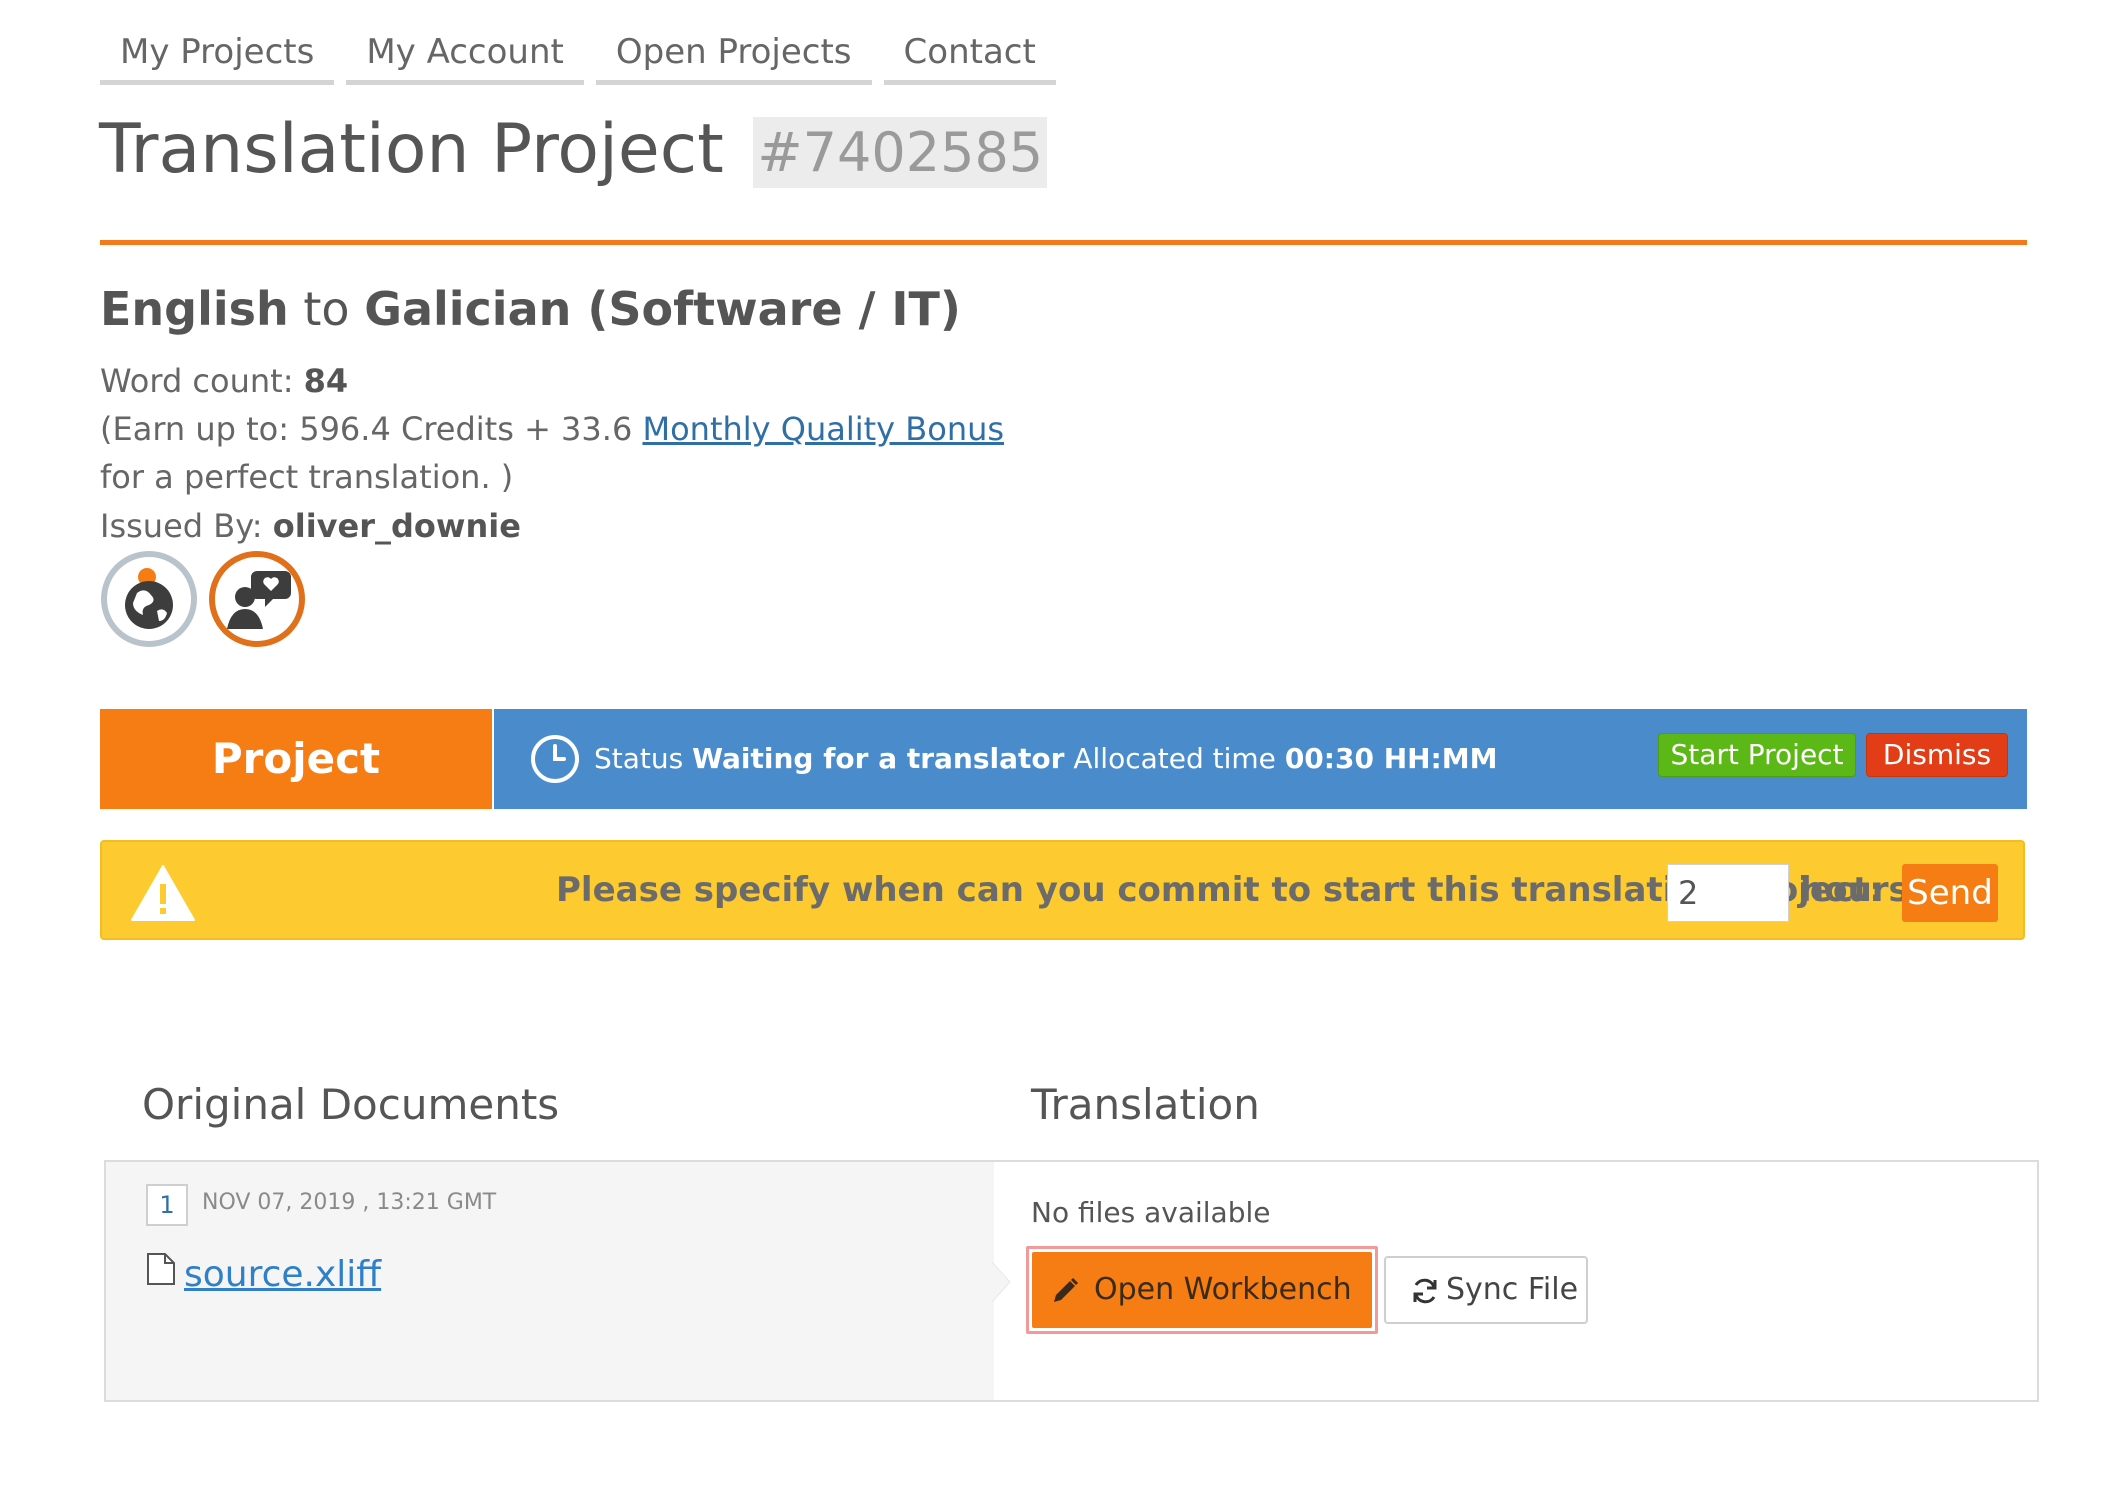  I want to click on open-workbench-button: Open Workbench, so click(1202, 1290).